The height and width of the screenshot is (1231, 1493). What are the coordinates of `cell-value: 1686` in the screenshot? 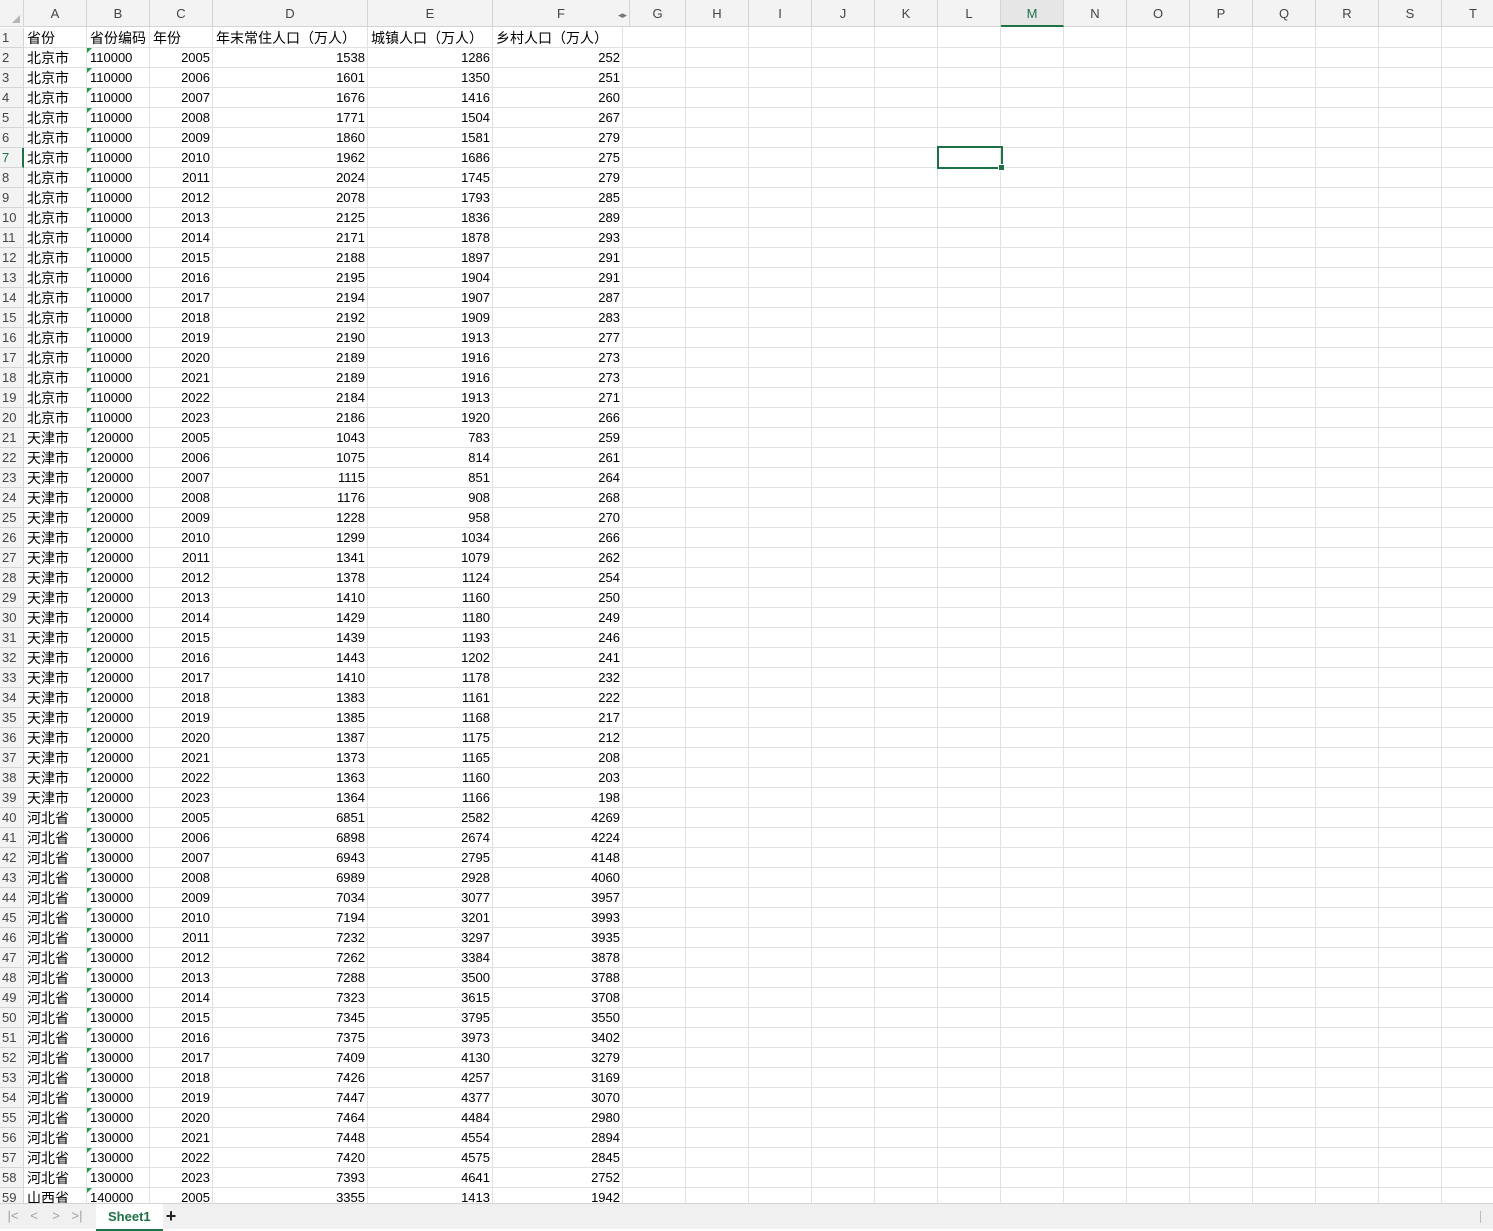 It's located at (430, 158).